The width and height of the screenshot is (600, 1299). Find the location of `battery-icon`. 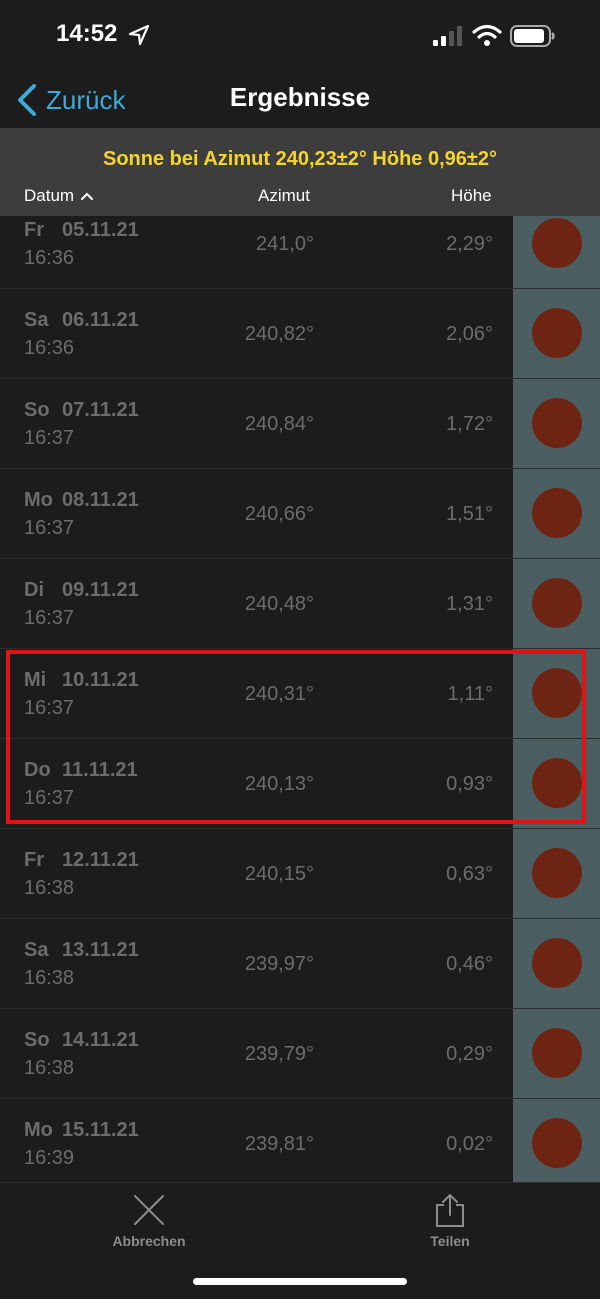

battery-icon is located at coordinates (532, 36).